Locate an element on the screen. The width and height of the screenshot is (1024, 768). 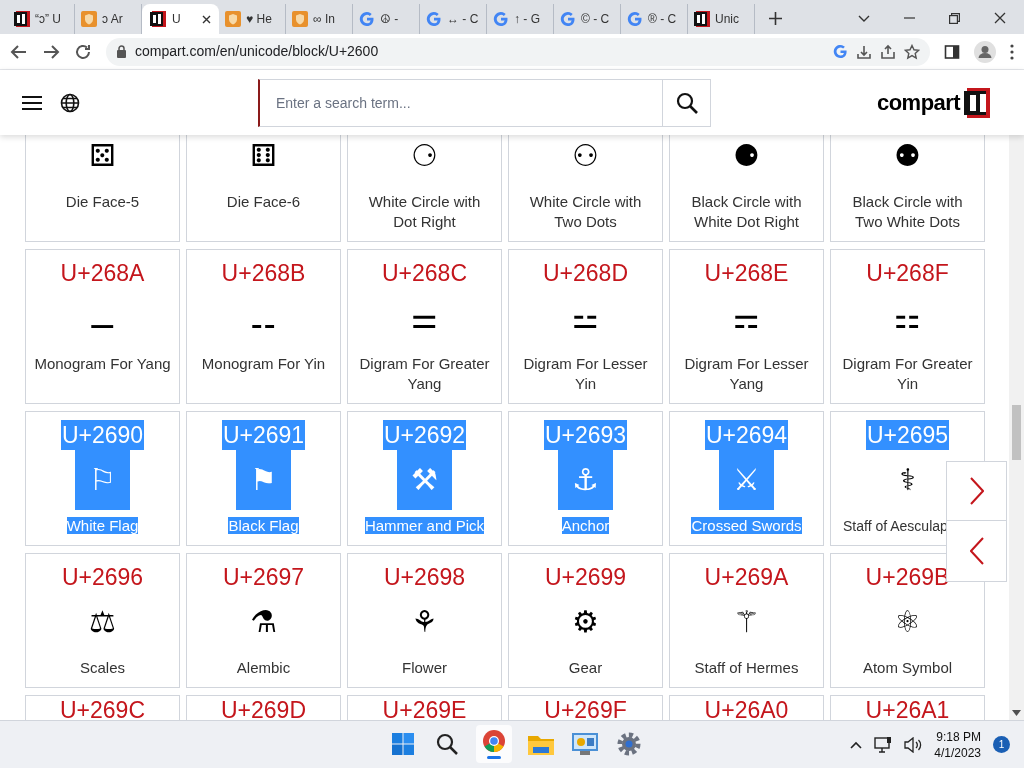
compart-logo: compart is located at coordinates (933, 102).